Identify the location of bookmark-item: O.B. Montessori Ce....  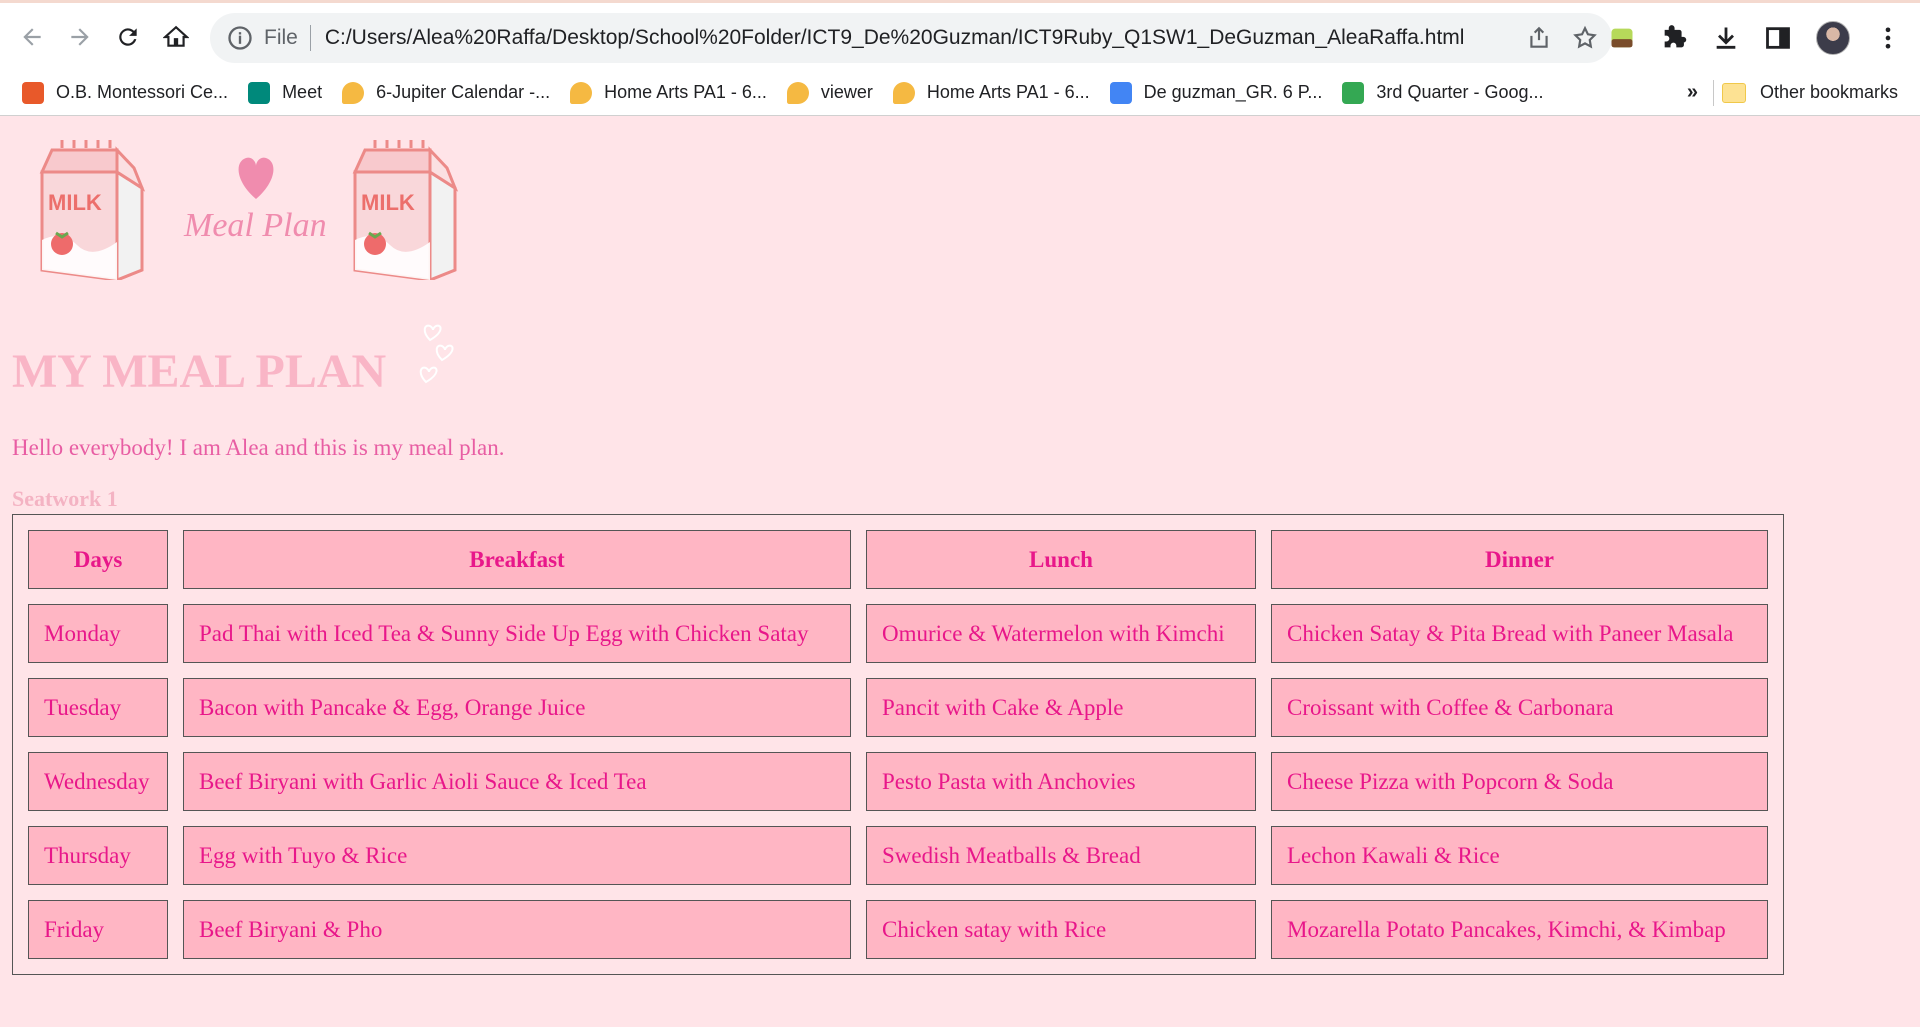
(125, 92).